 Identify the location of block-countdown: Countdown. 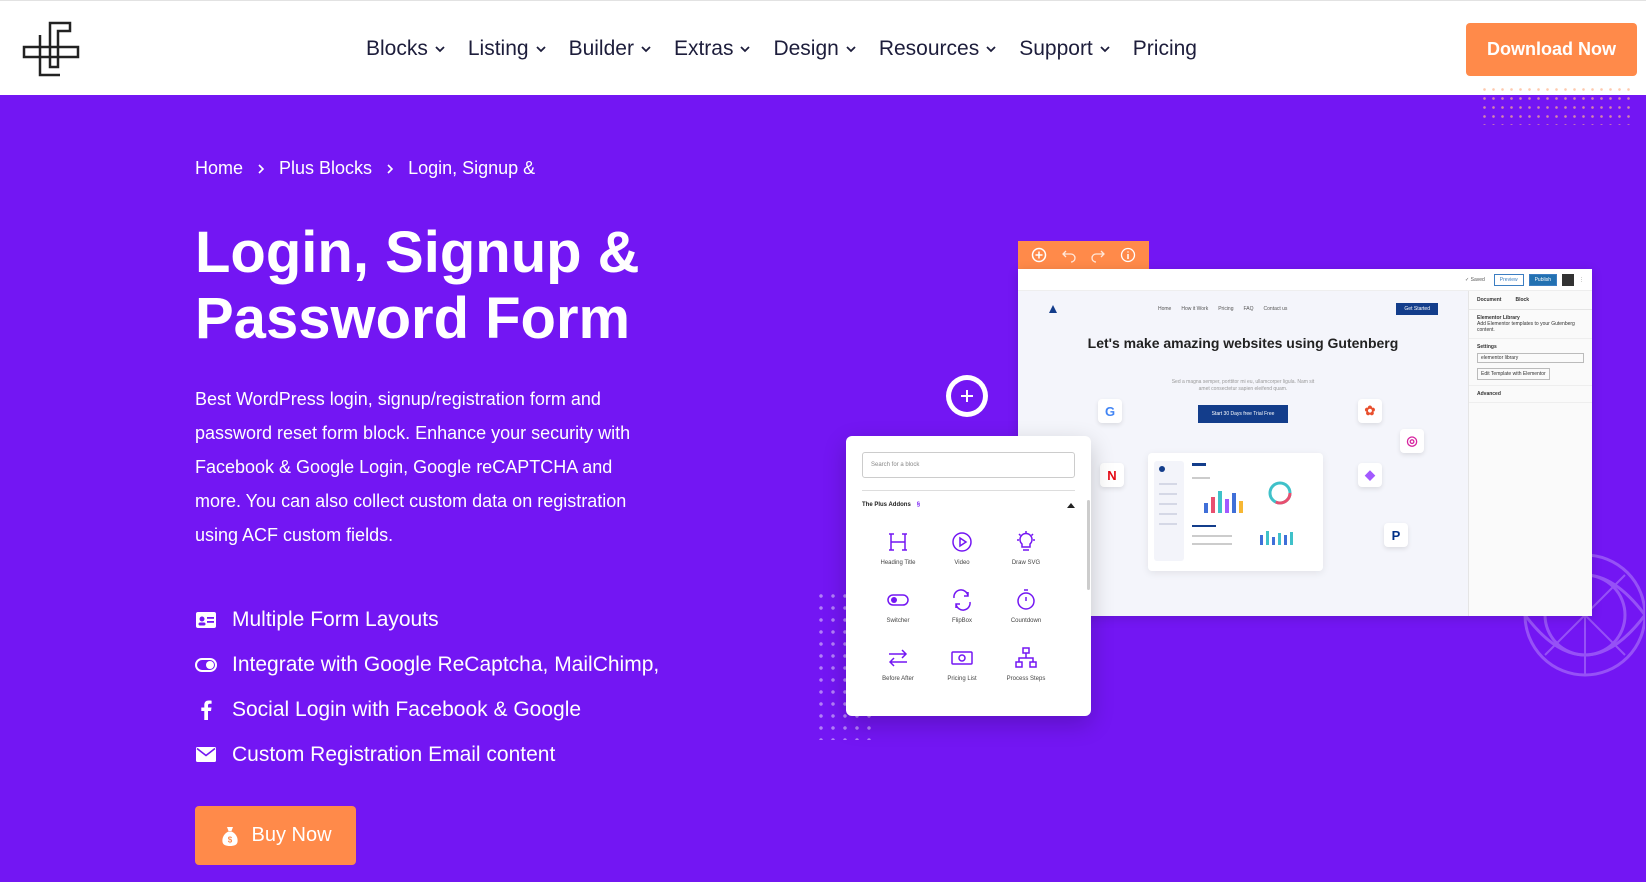
(1026, 606).